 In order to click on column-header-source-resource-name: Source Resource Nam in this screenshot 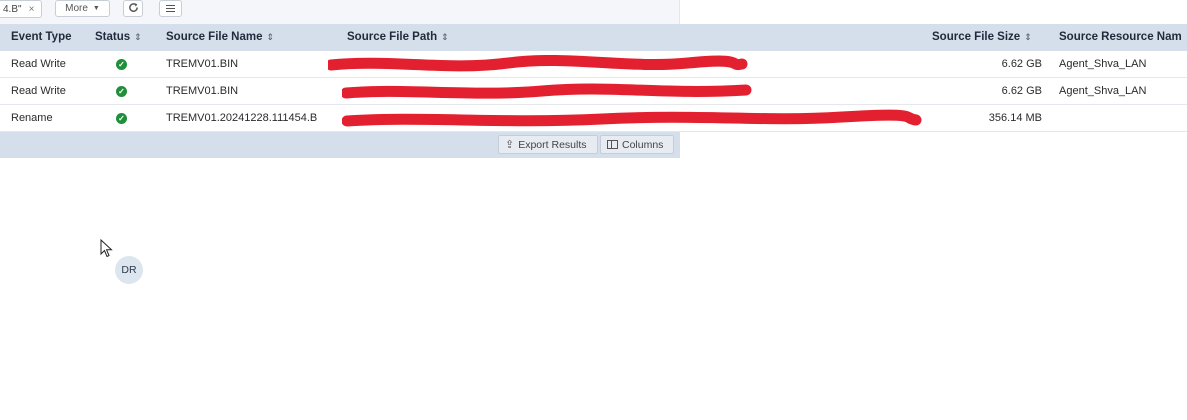, I will do `click(1120, 37)`.